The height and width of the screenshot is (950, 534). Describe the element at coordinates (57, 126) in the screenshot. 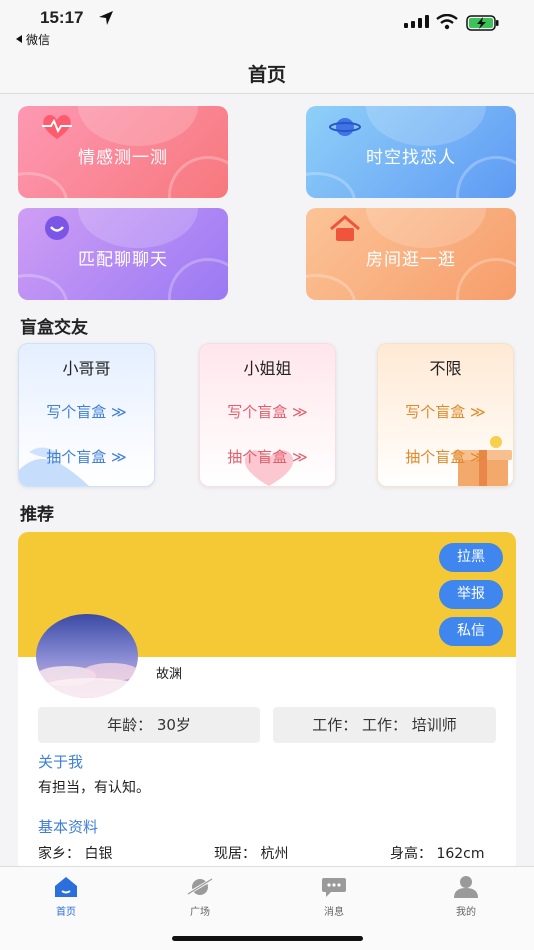

I see `heart-pulse-icon` at that location.